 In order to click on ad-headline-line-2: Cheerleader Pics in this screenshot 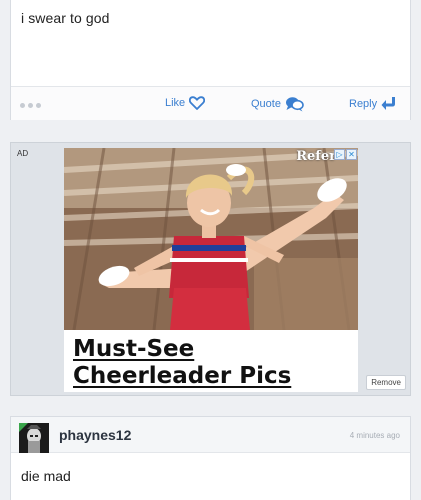, I will do `click(182, 376)`.